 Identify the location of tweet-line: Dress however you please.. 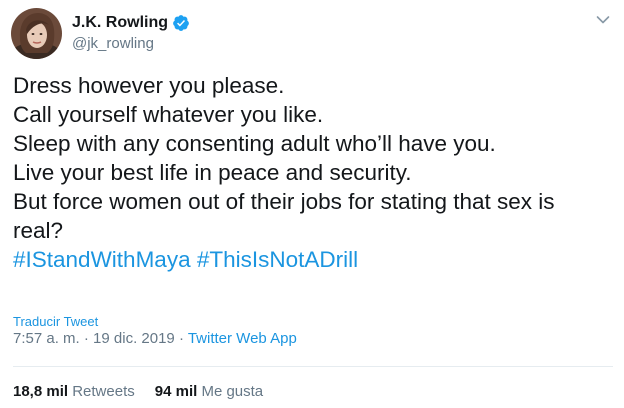
(149, 85).